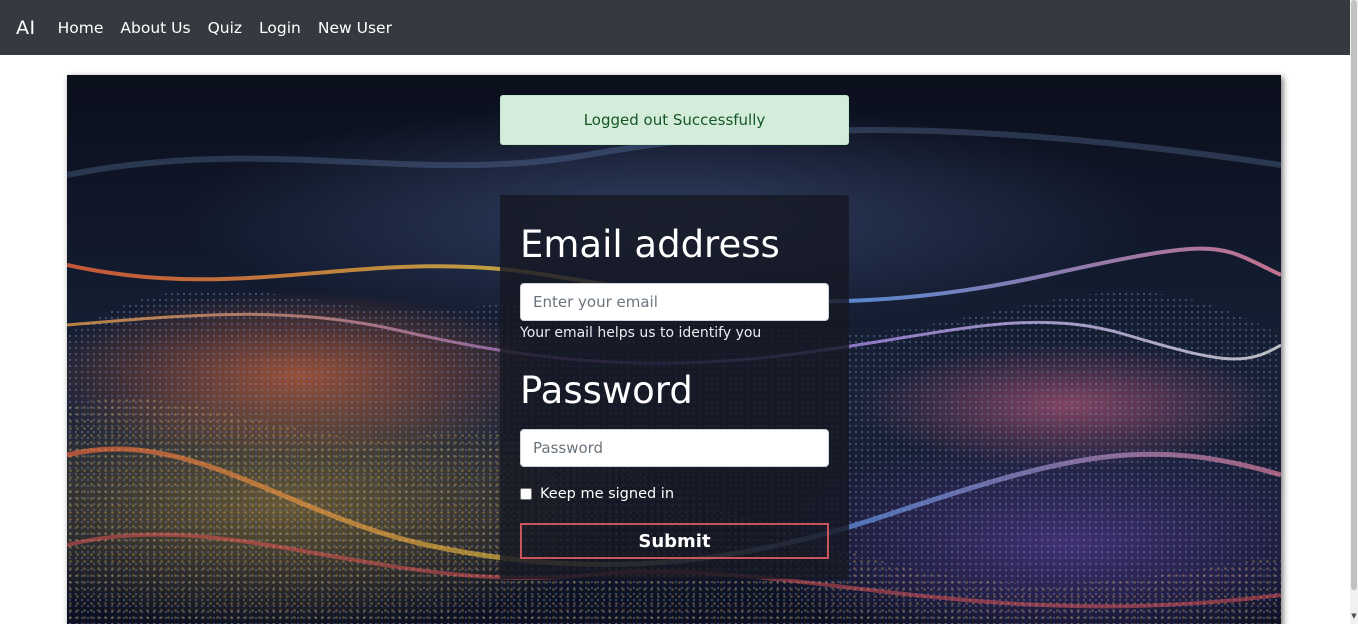 The image size is (1358, 624). I want to click on brand-logo: AI, so click(26, 28).